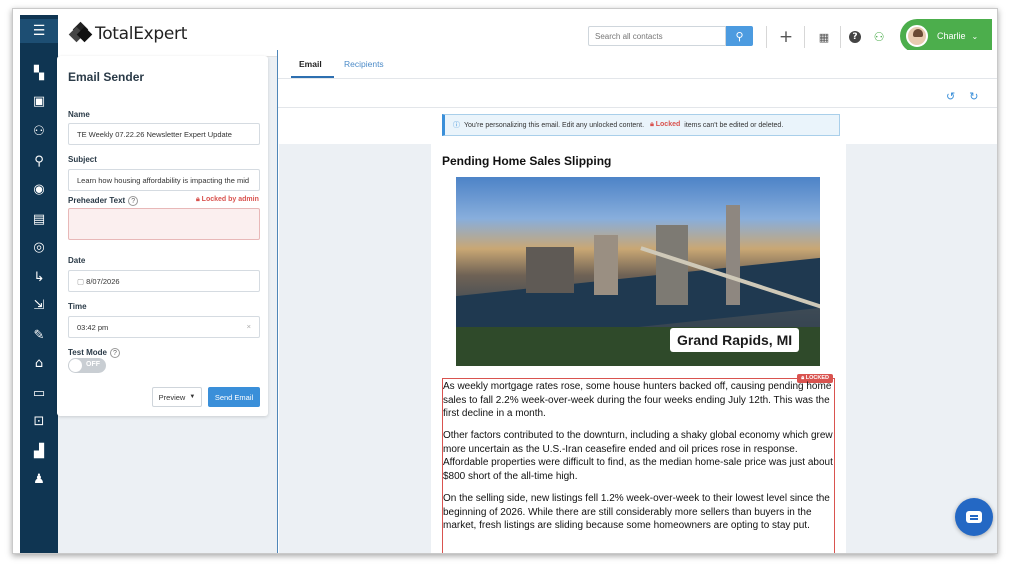  What do you see at coordinates (75, 365) in the screenshot?
I see `toggle-knob` at bounding box center [75, 365].